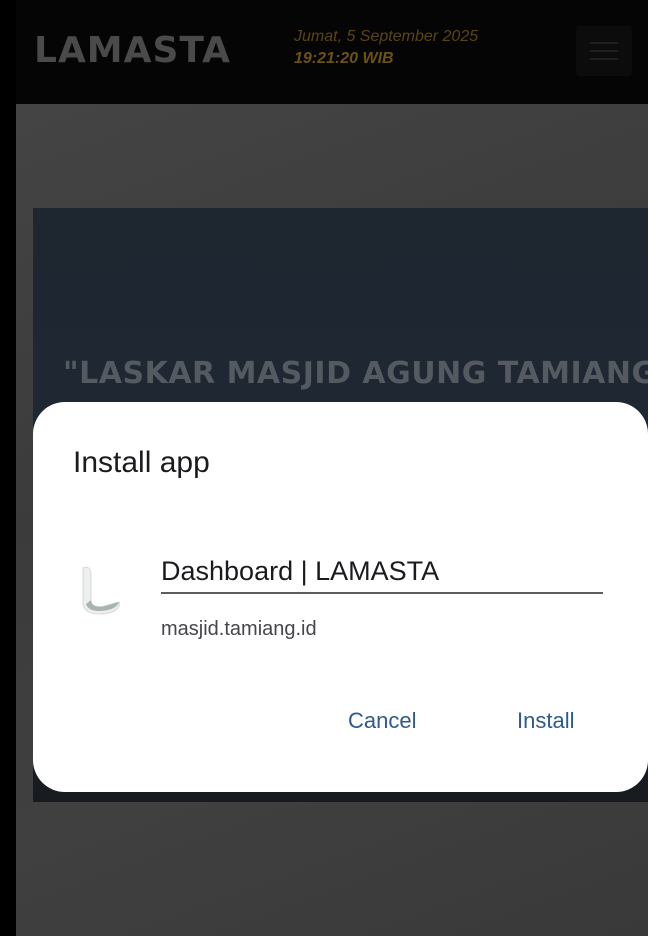  Describe the element at coordinates (545, 721) in the screenshot. I see `install-button: Install` at that location.